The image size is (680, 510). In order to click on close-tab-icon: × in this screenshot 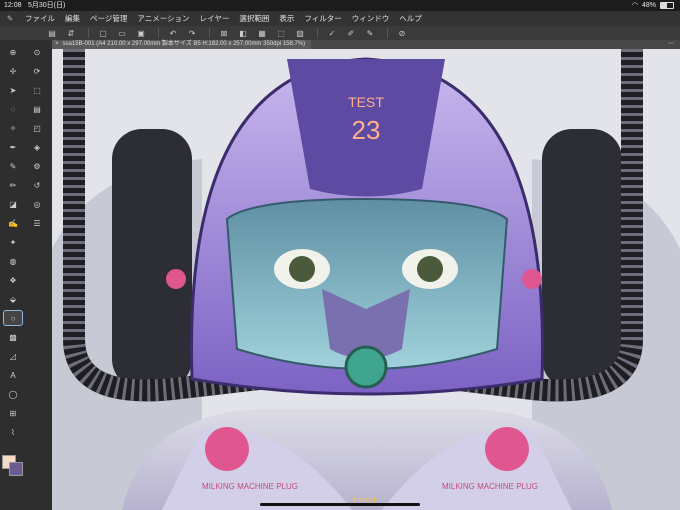, I will do `click(57, 44)`.